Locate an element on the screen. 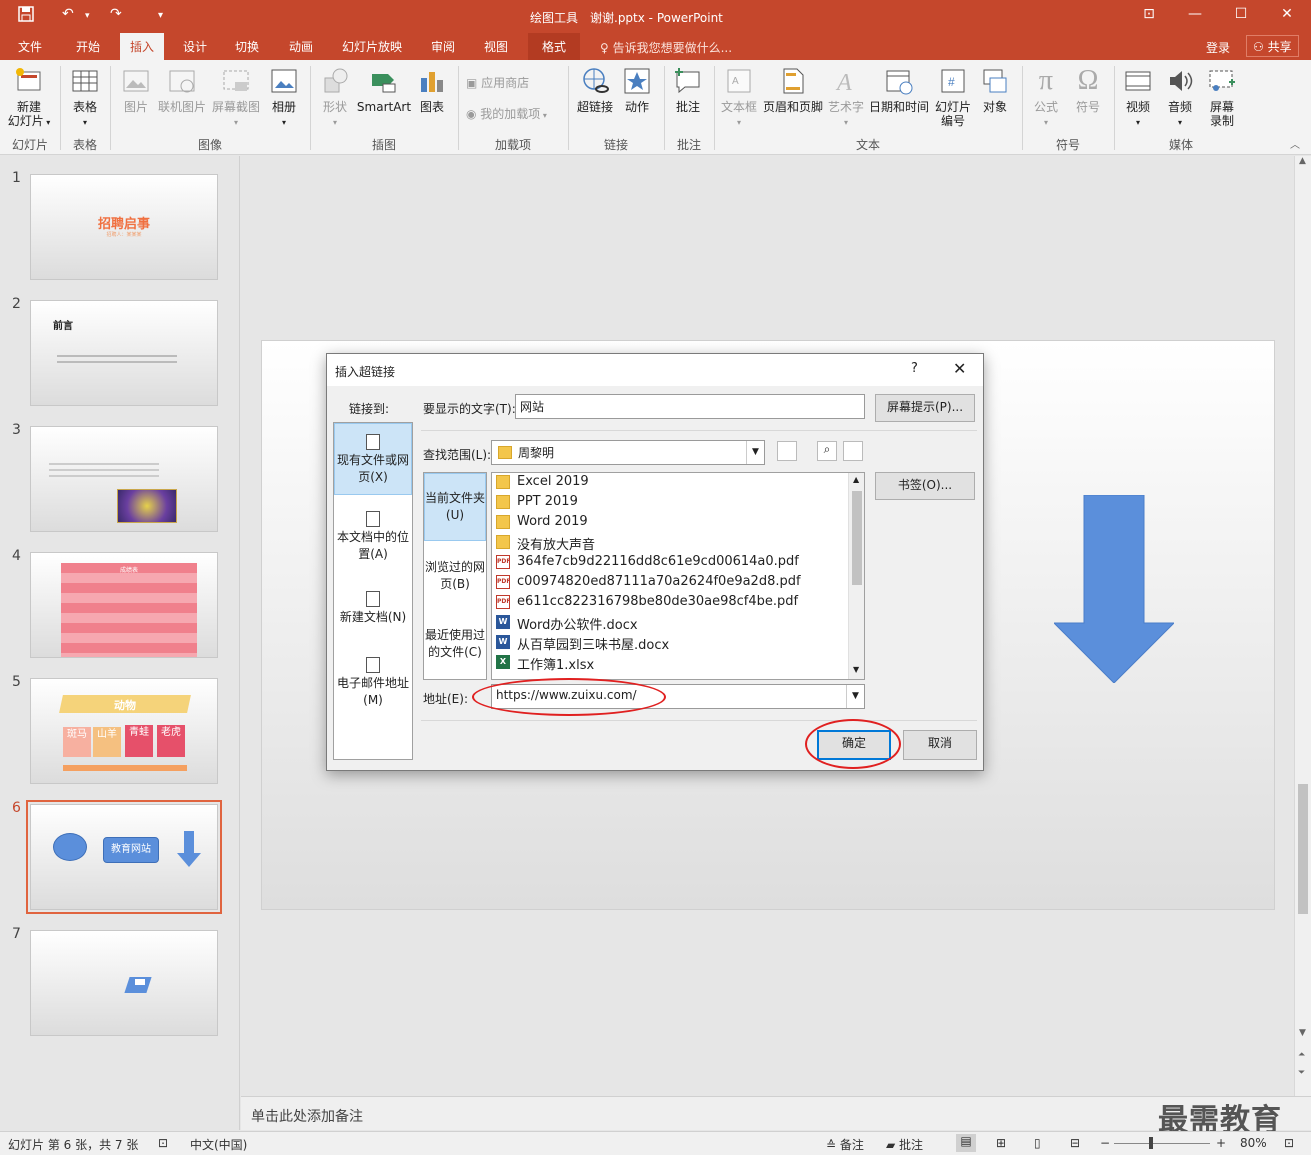  slide-thumbnail-6: 教育网站 is located at coordinates (124, 857).